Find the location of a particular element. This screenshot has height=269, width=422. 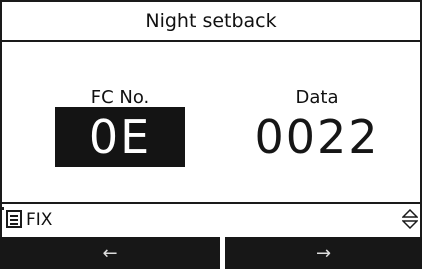

mode-label: FIX is located at coordinates (39, 220).